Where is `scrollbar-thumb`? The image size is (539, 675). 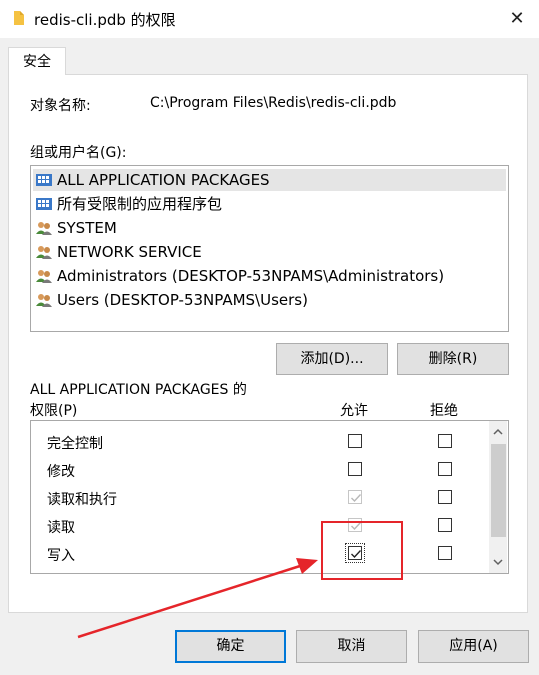
scrollbar-thumb is located at coordinates (498, 490).